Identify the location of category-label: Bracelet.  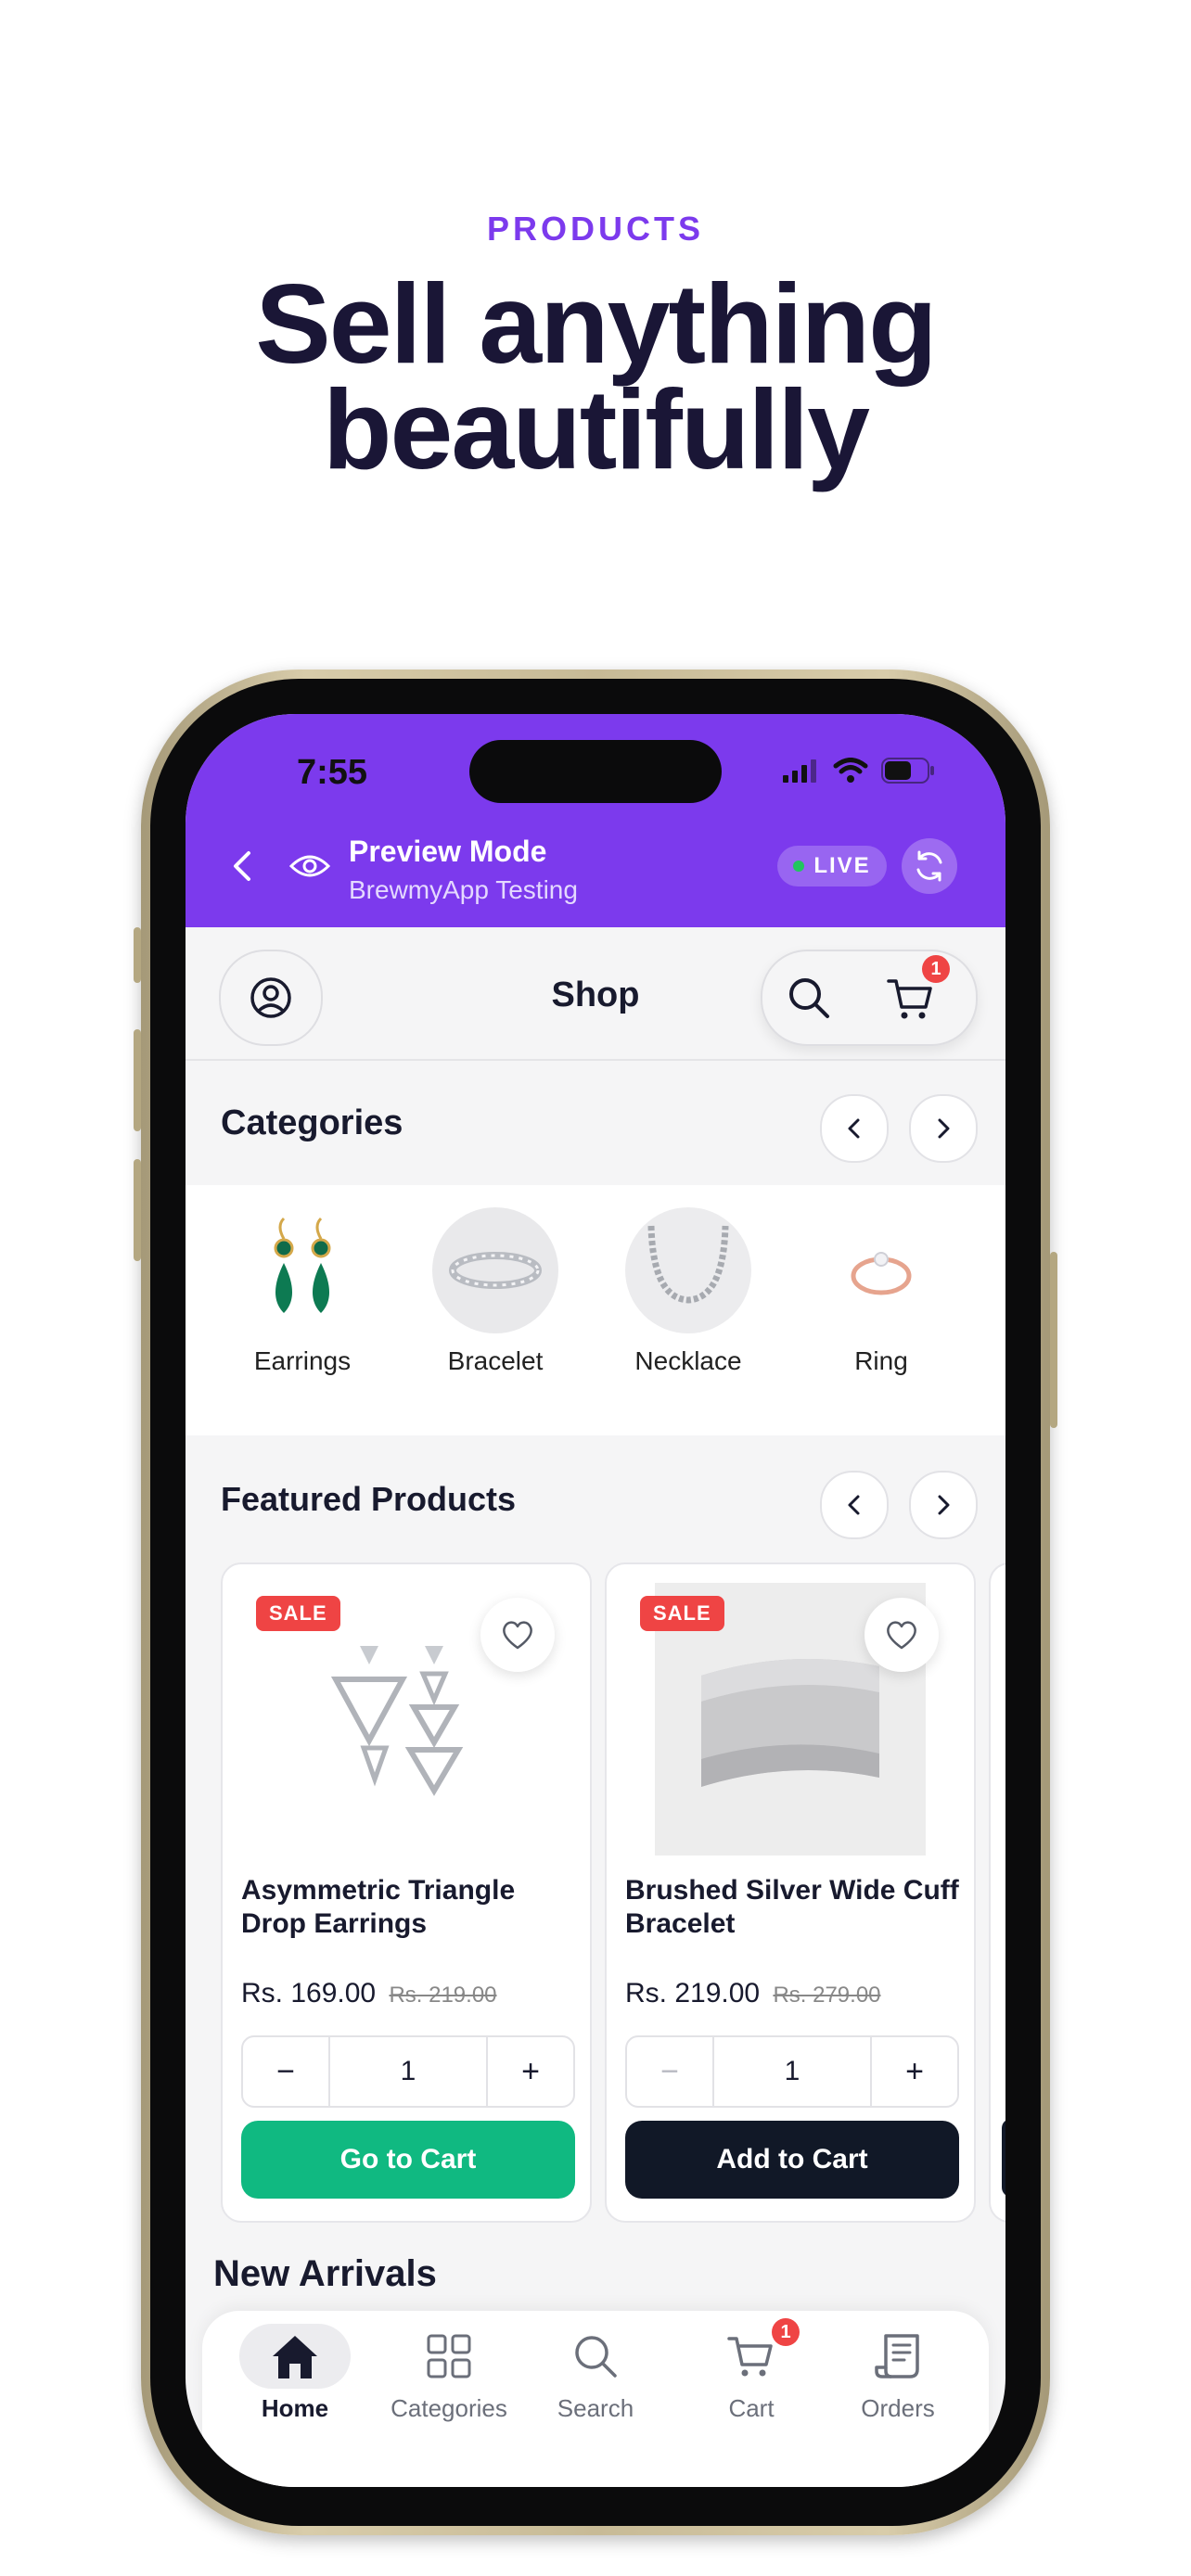
(495, 1360).